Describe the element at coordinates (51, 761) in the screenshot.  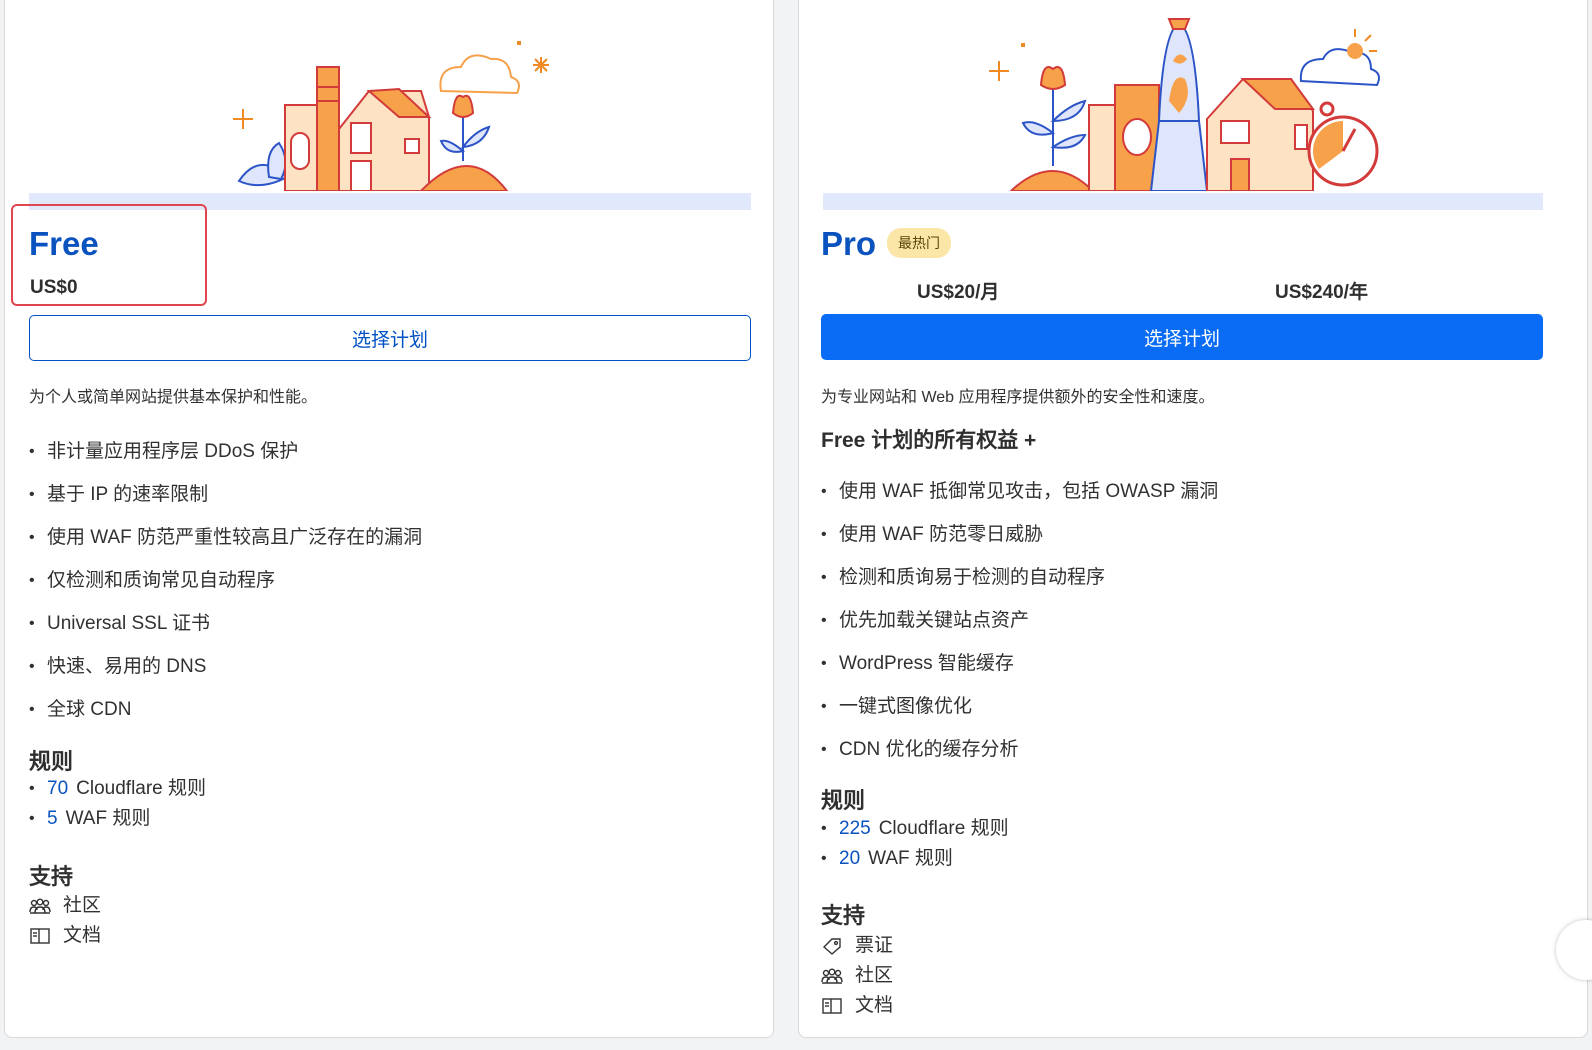
I see `rules-title-free: 规则` at that location.